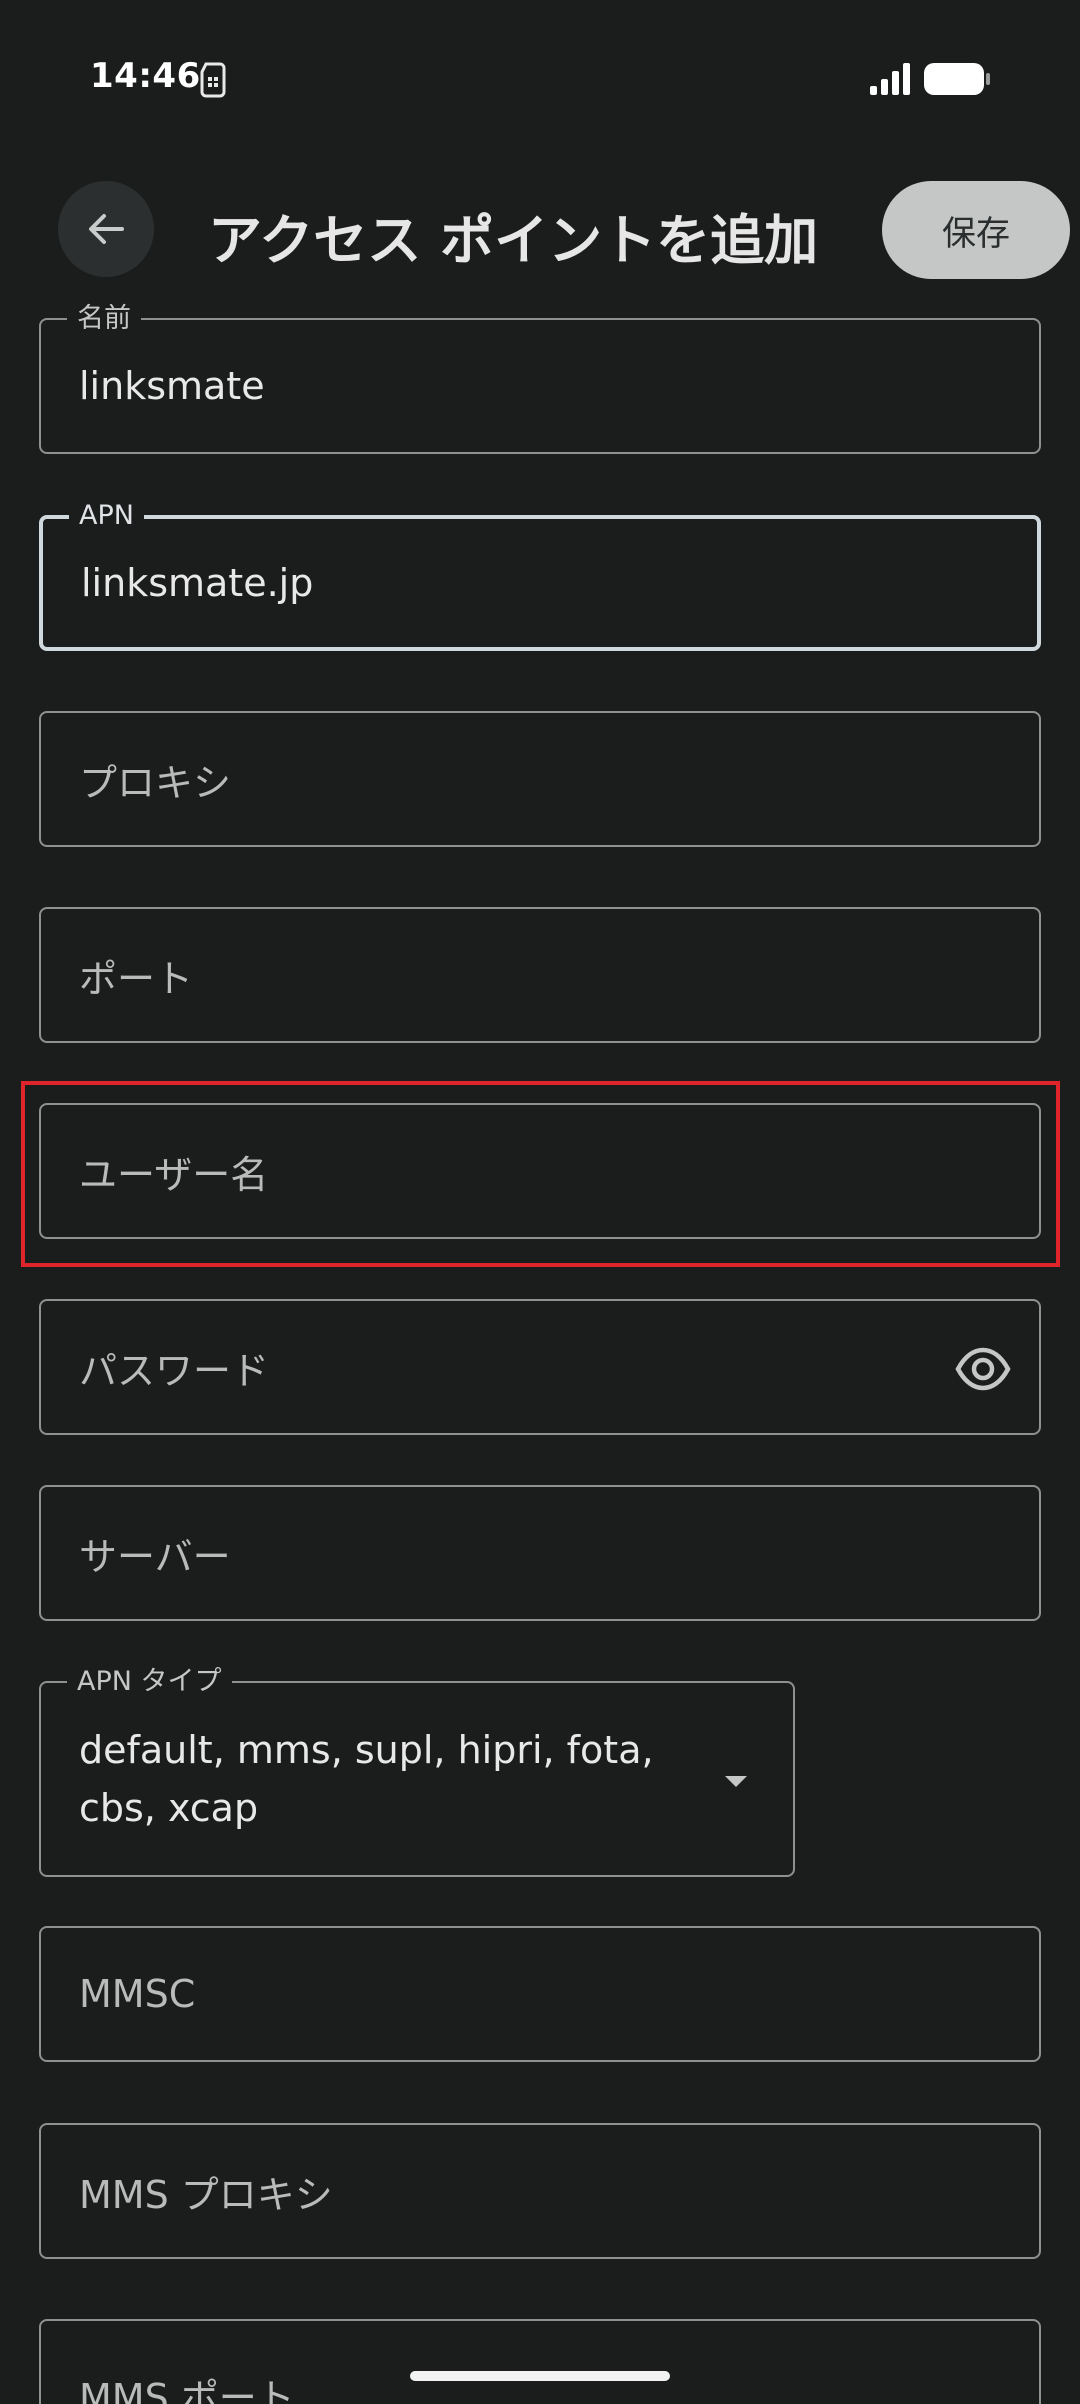 This screenshot has width=1080, height=2404. I want to click on signal-icon, so click(890, 79).